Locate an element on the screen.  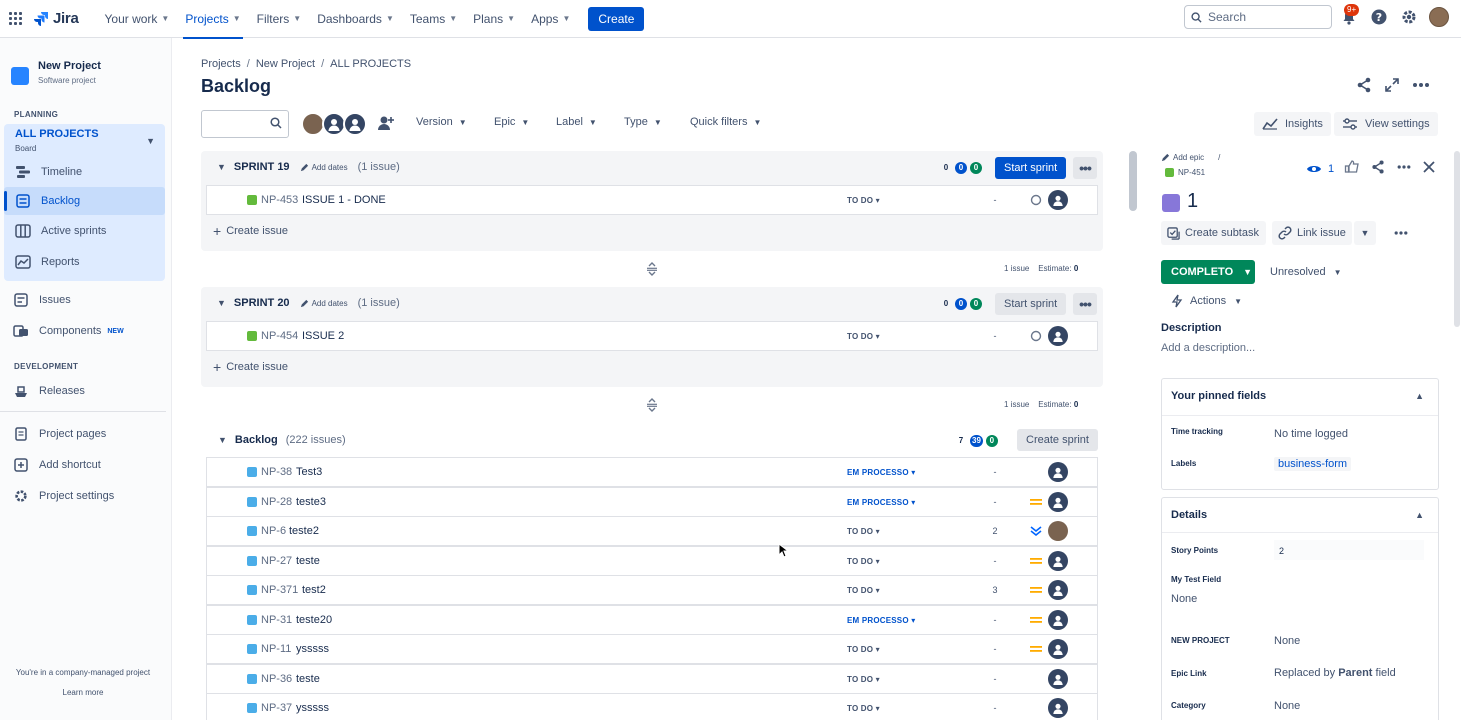
issue-key: NP-371 is located at coordinates (279, 590).